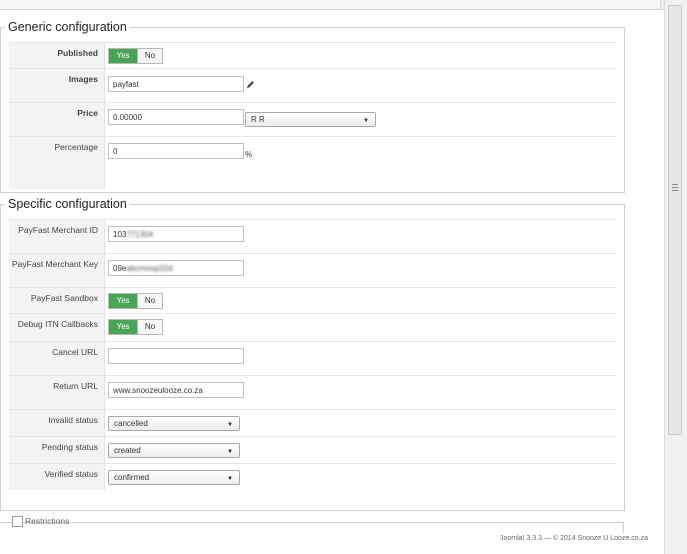 The image size is (687, 554). Describe the element at coordinates (312, 300) in the screenshot. I see `row-sandbox: PayFast Sandbox Yes No` at that location.